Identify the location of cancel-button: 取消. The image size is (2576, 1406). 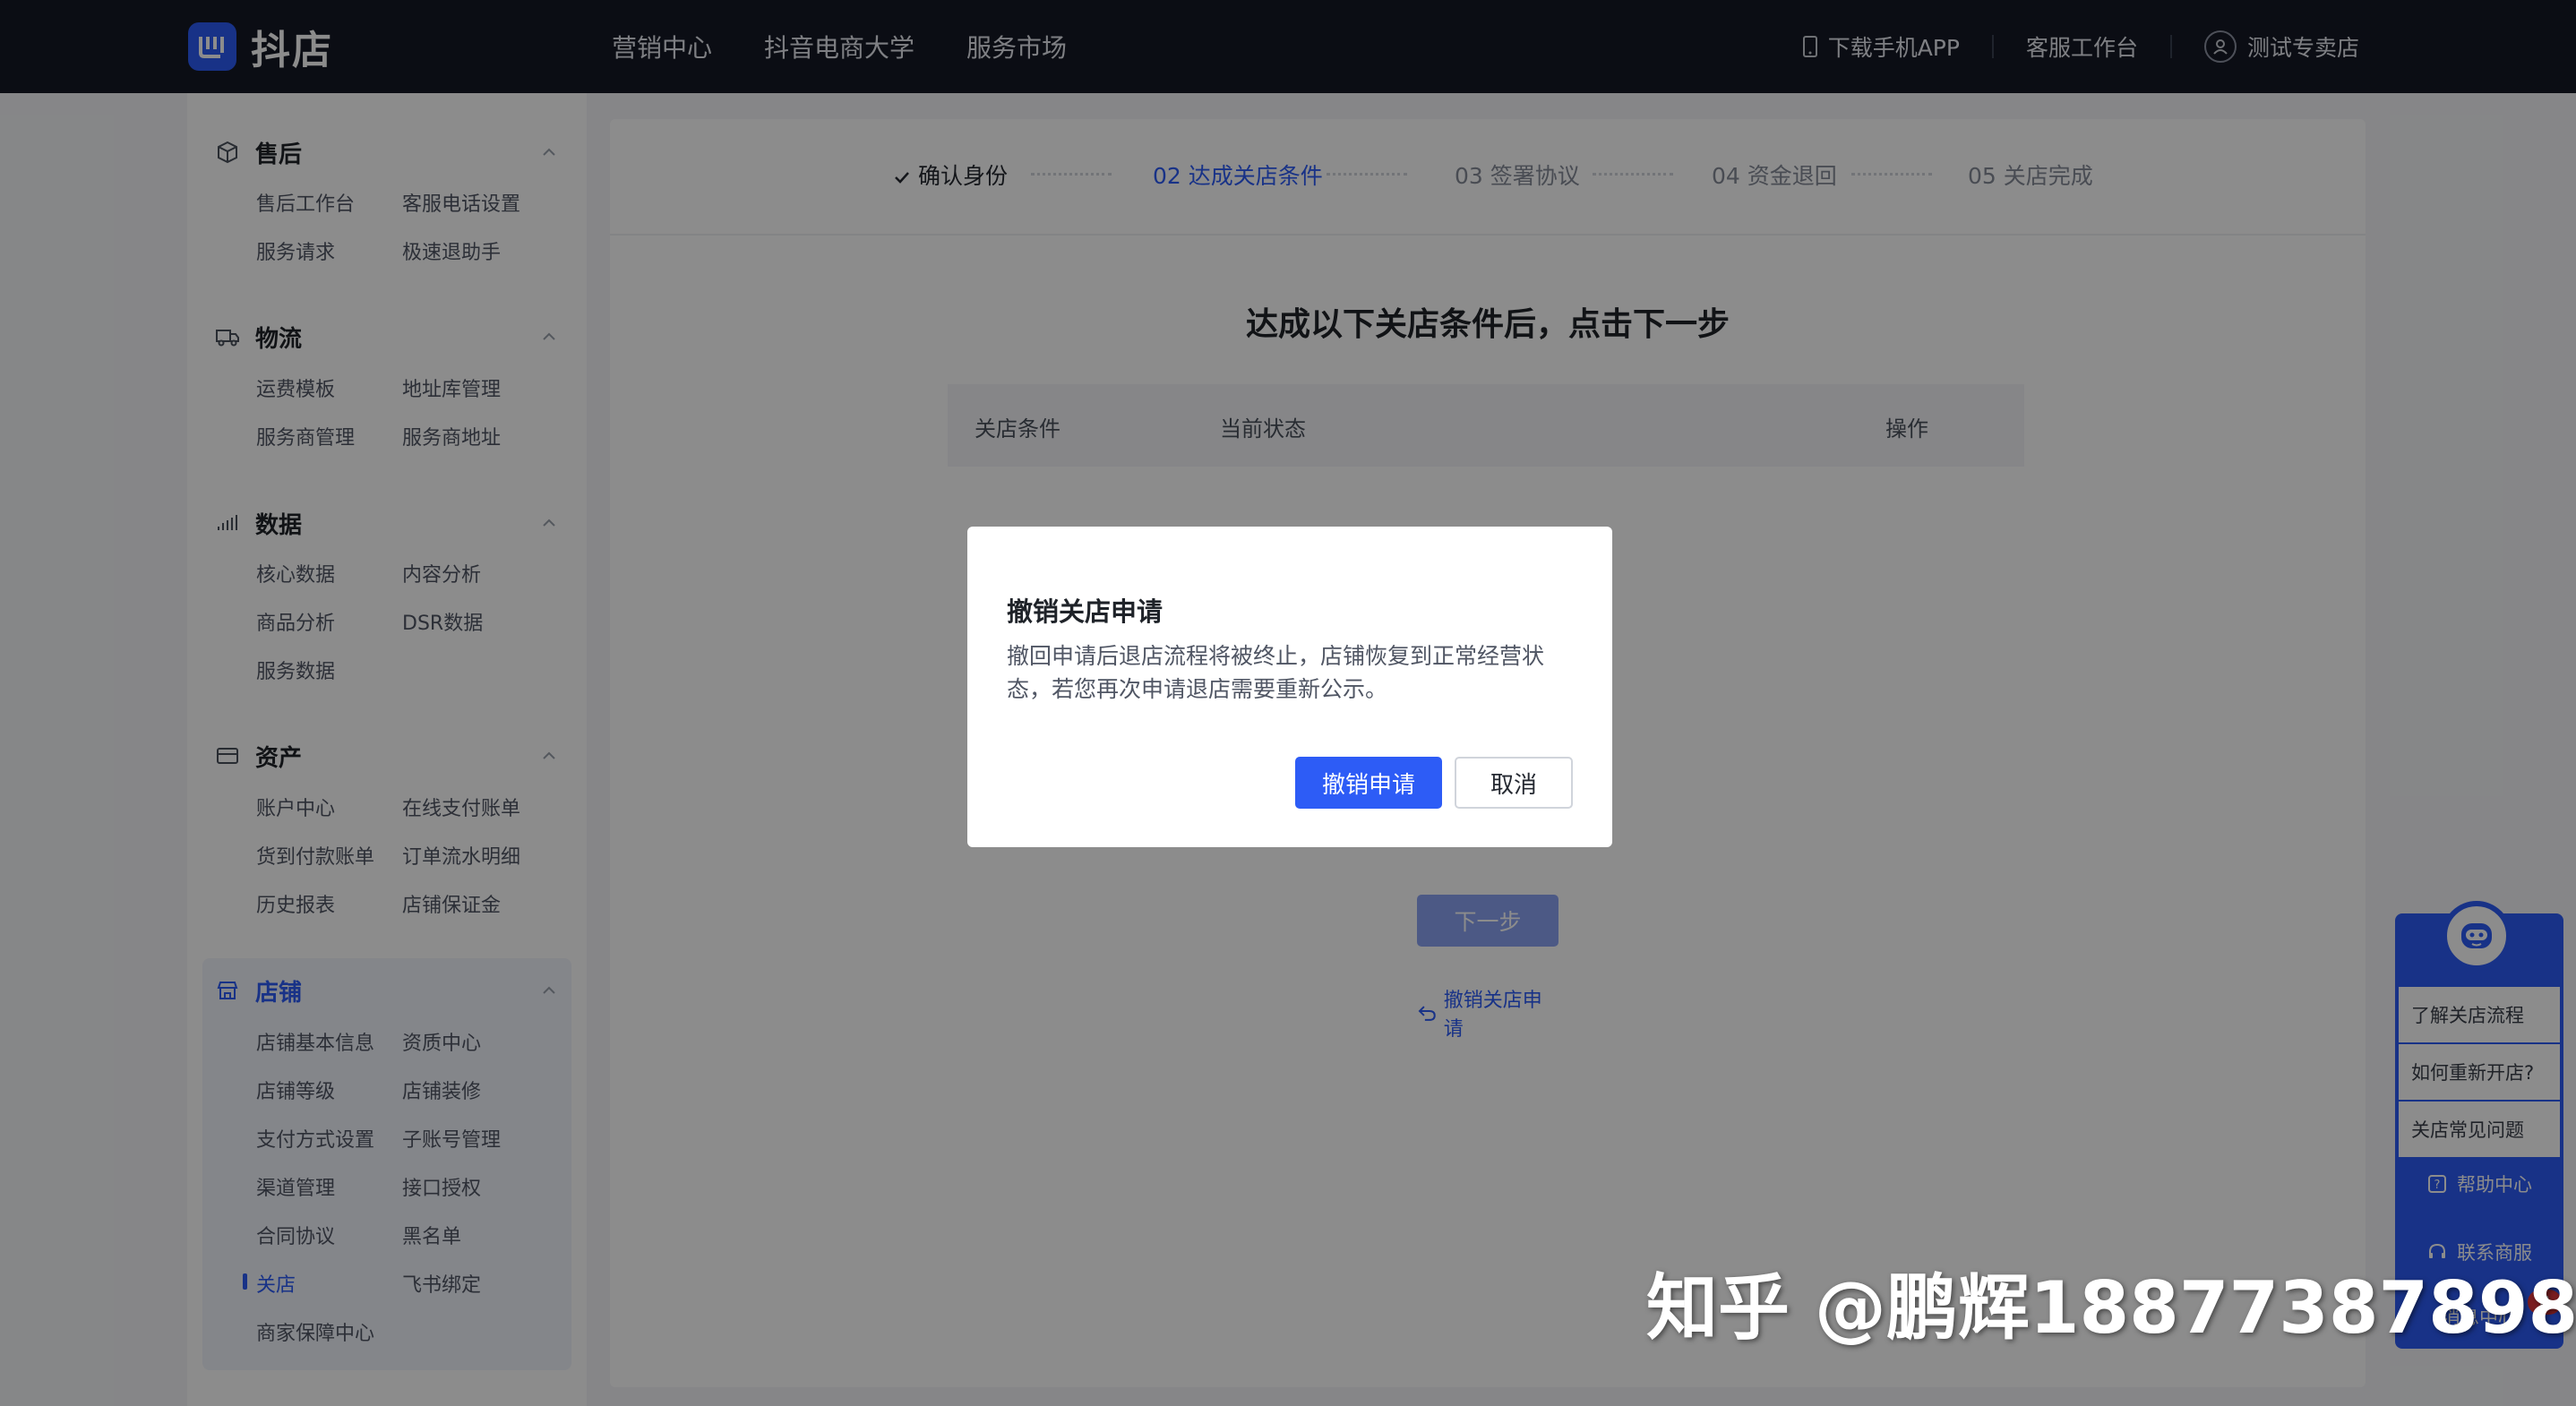
(1514, 783).